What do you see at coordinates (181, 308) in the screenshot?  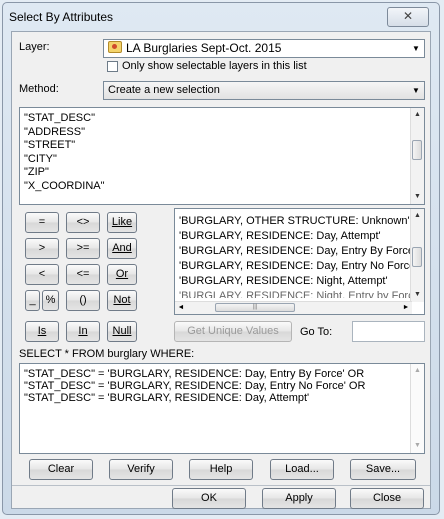 I see `scroll-left-icon: ◄` at bounding box center [181, 308].